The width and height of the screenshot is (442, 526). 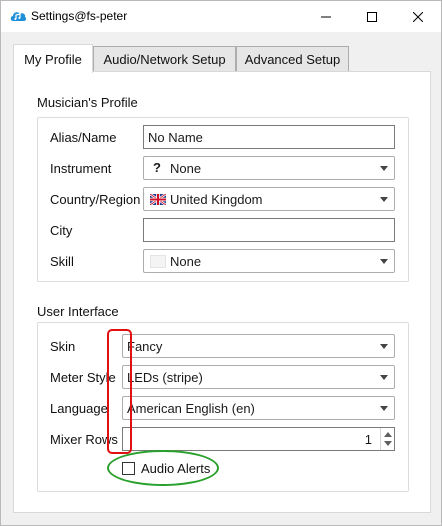 I want to click on skin-select: Fancy, so click(x=258, y=346).